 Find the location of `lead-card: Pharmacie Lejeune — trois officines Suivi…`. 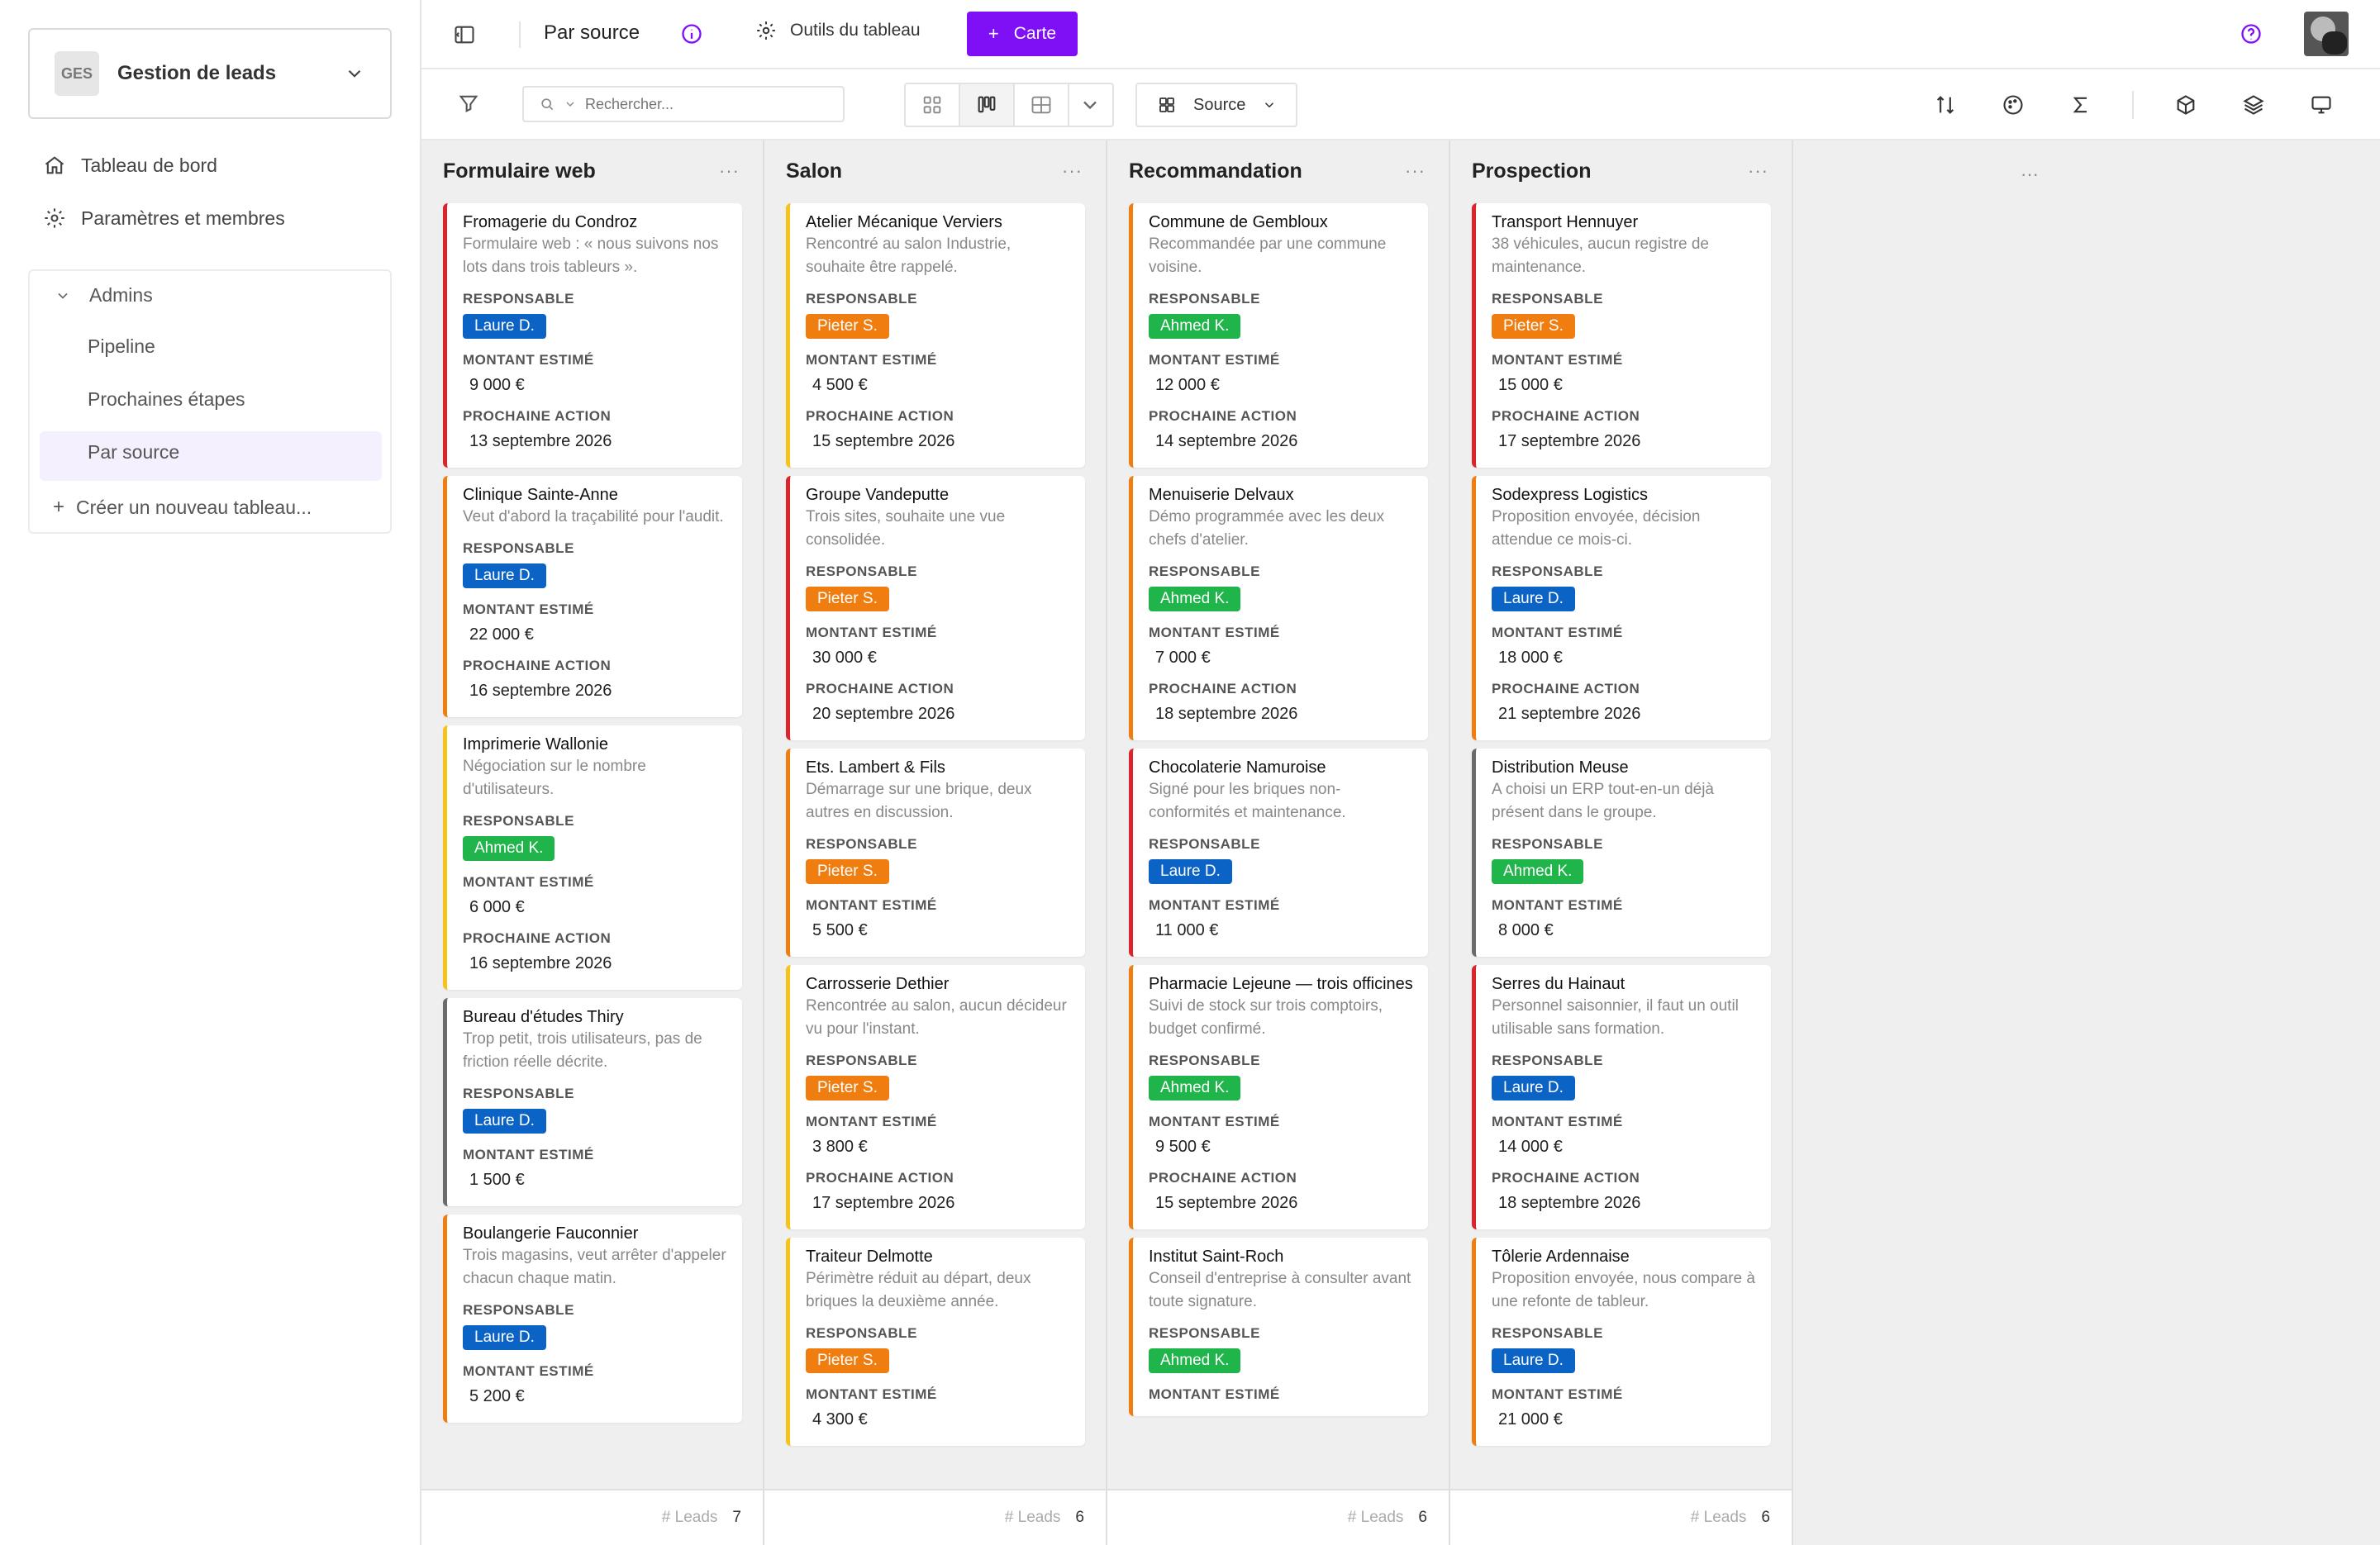

lead-card: Pharmacie Lejeune — trois officines Suivi… is located at coordinates (1278, 1097).